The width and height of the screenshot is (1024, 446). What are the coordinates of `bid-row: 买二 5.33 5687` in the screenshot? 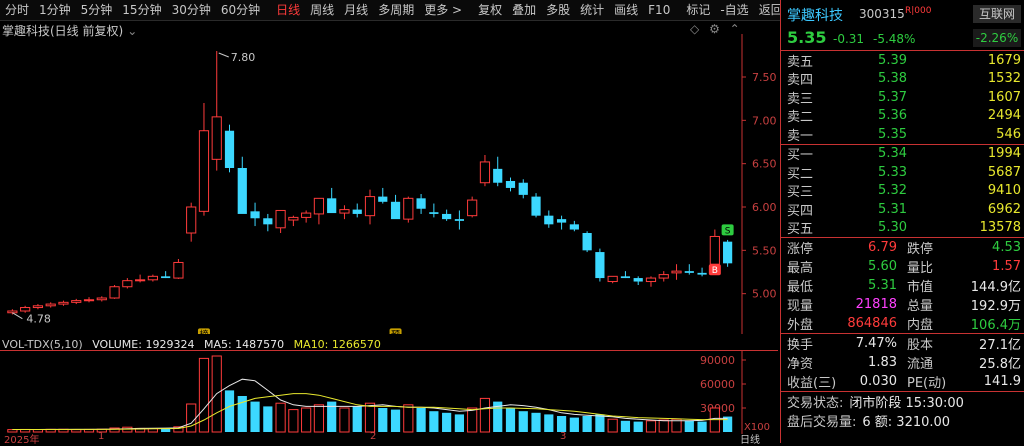 It's located at (902, 172).